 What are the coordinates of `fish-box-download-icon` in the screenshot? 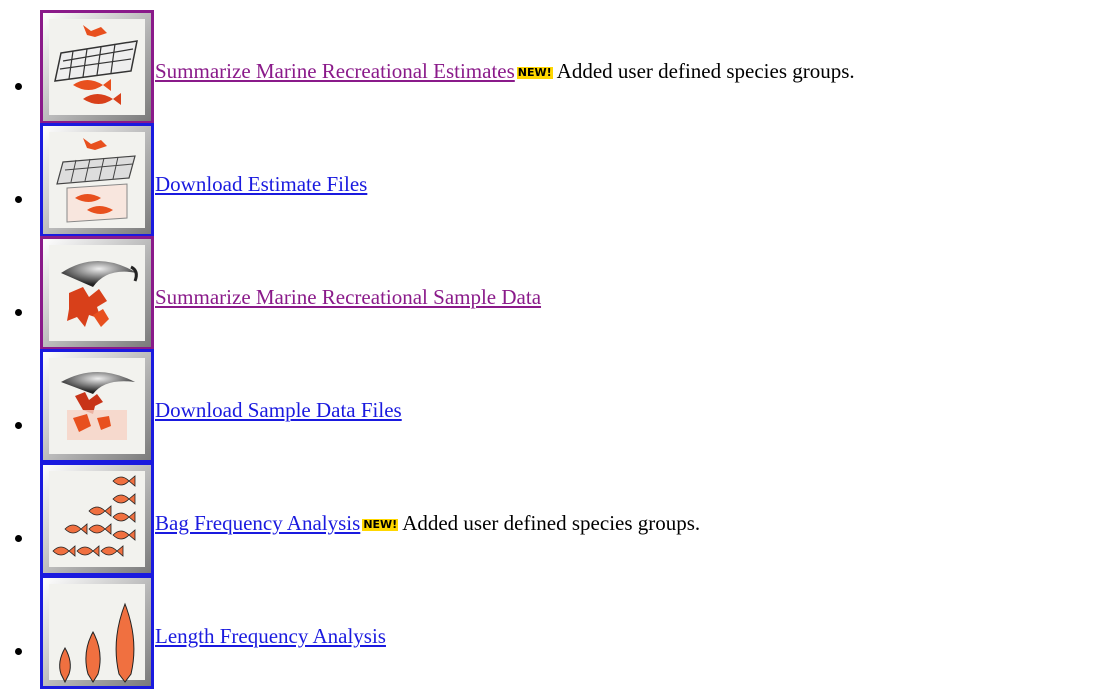 It's located at (97, 180).